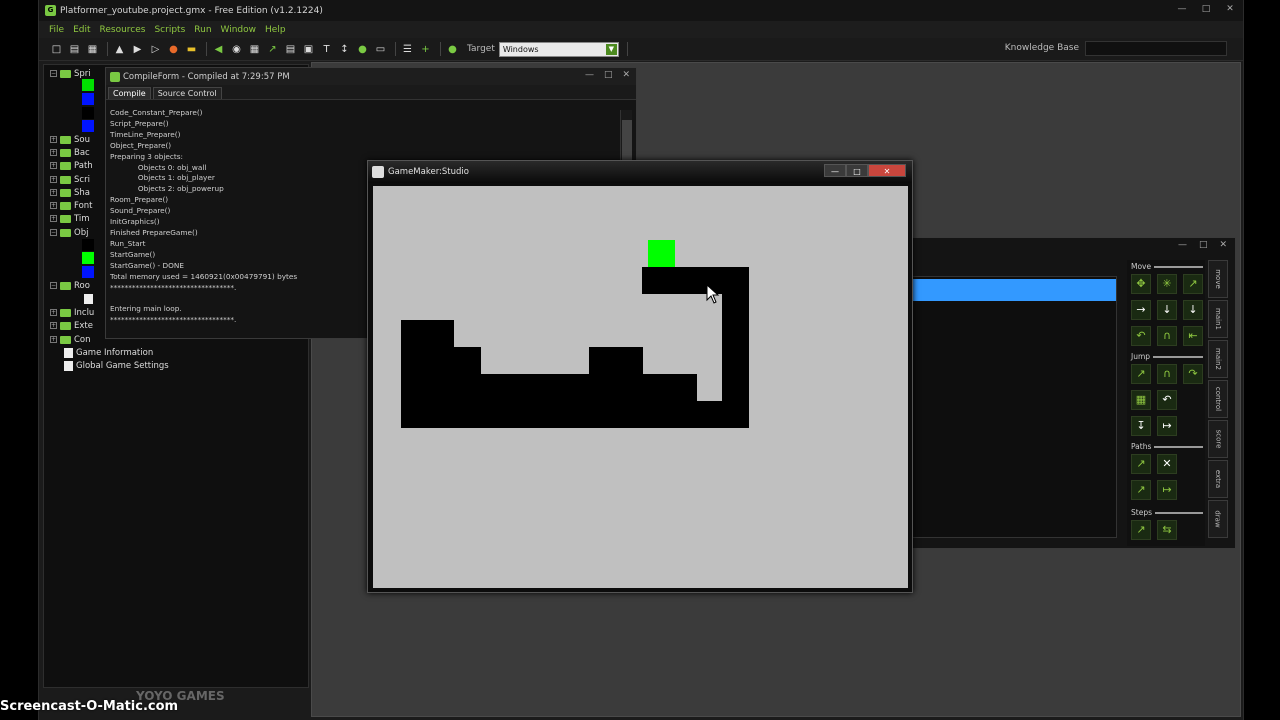  Describe the element at coordinates (56, 49) in the screenshot. I see `new-project-icon: □` at that location.